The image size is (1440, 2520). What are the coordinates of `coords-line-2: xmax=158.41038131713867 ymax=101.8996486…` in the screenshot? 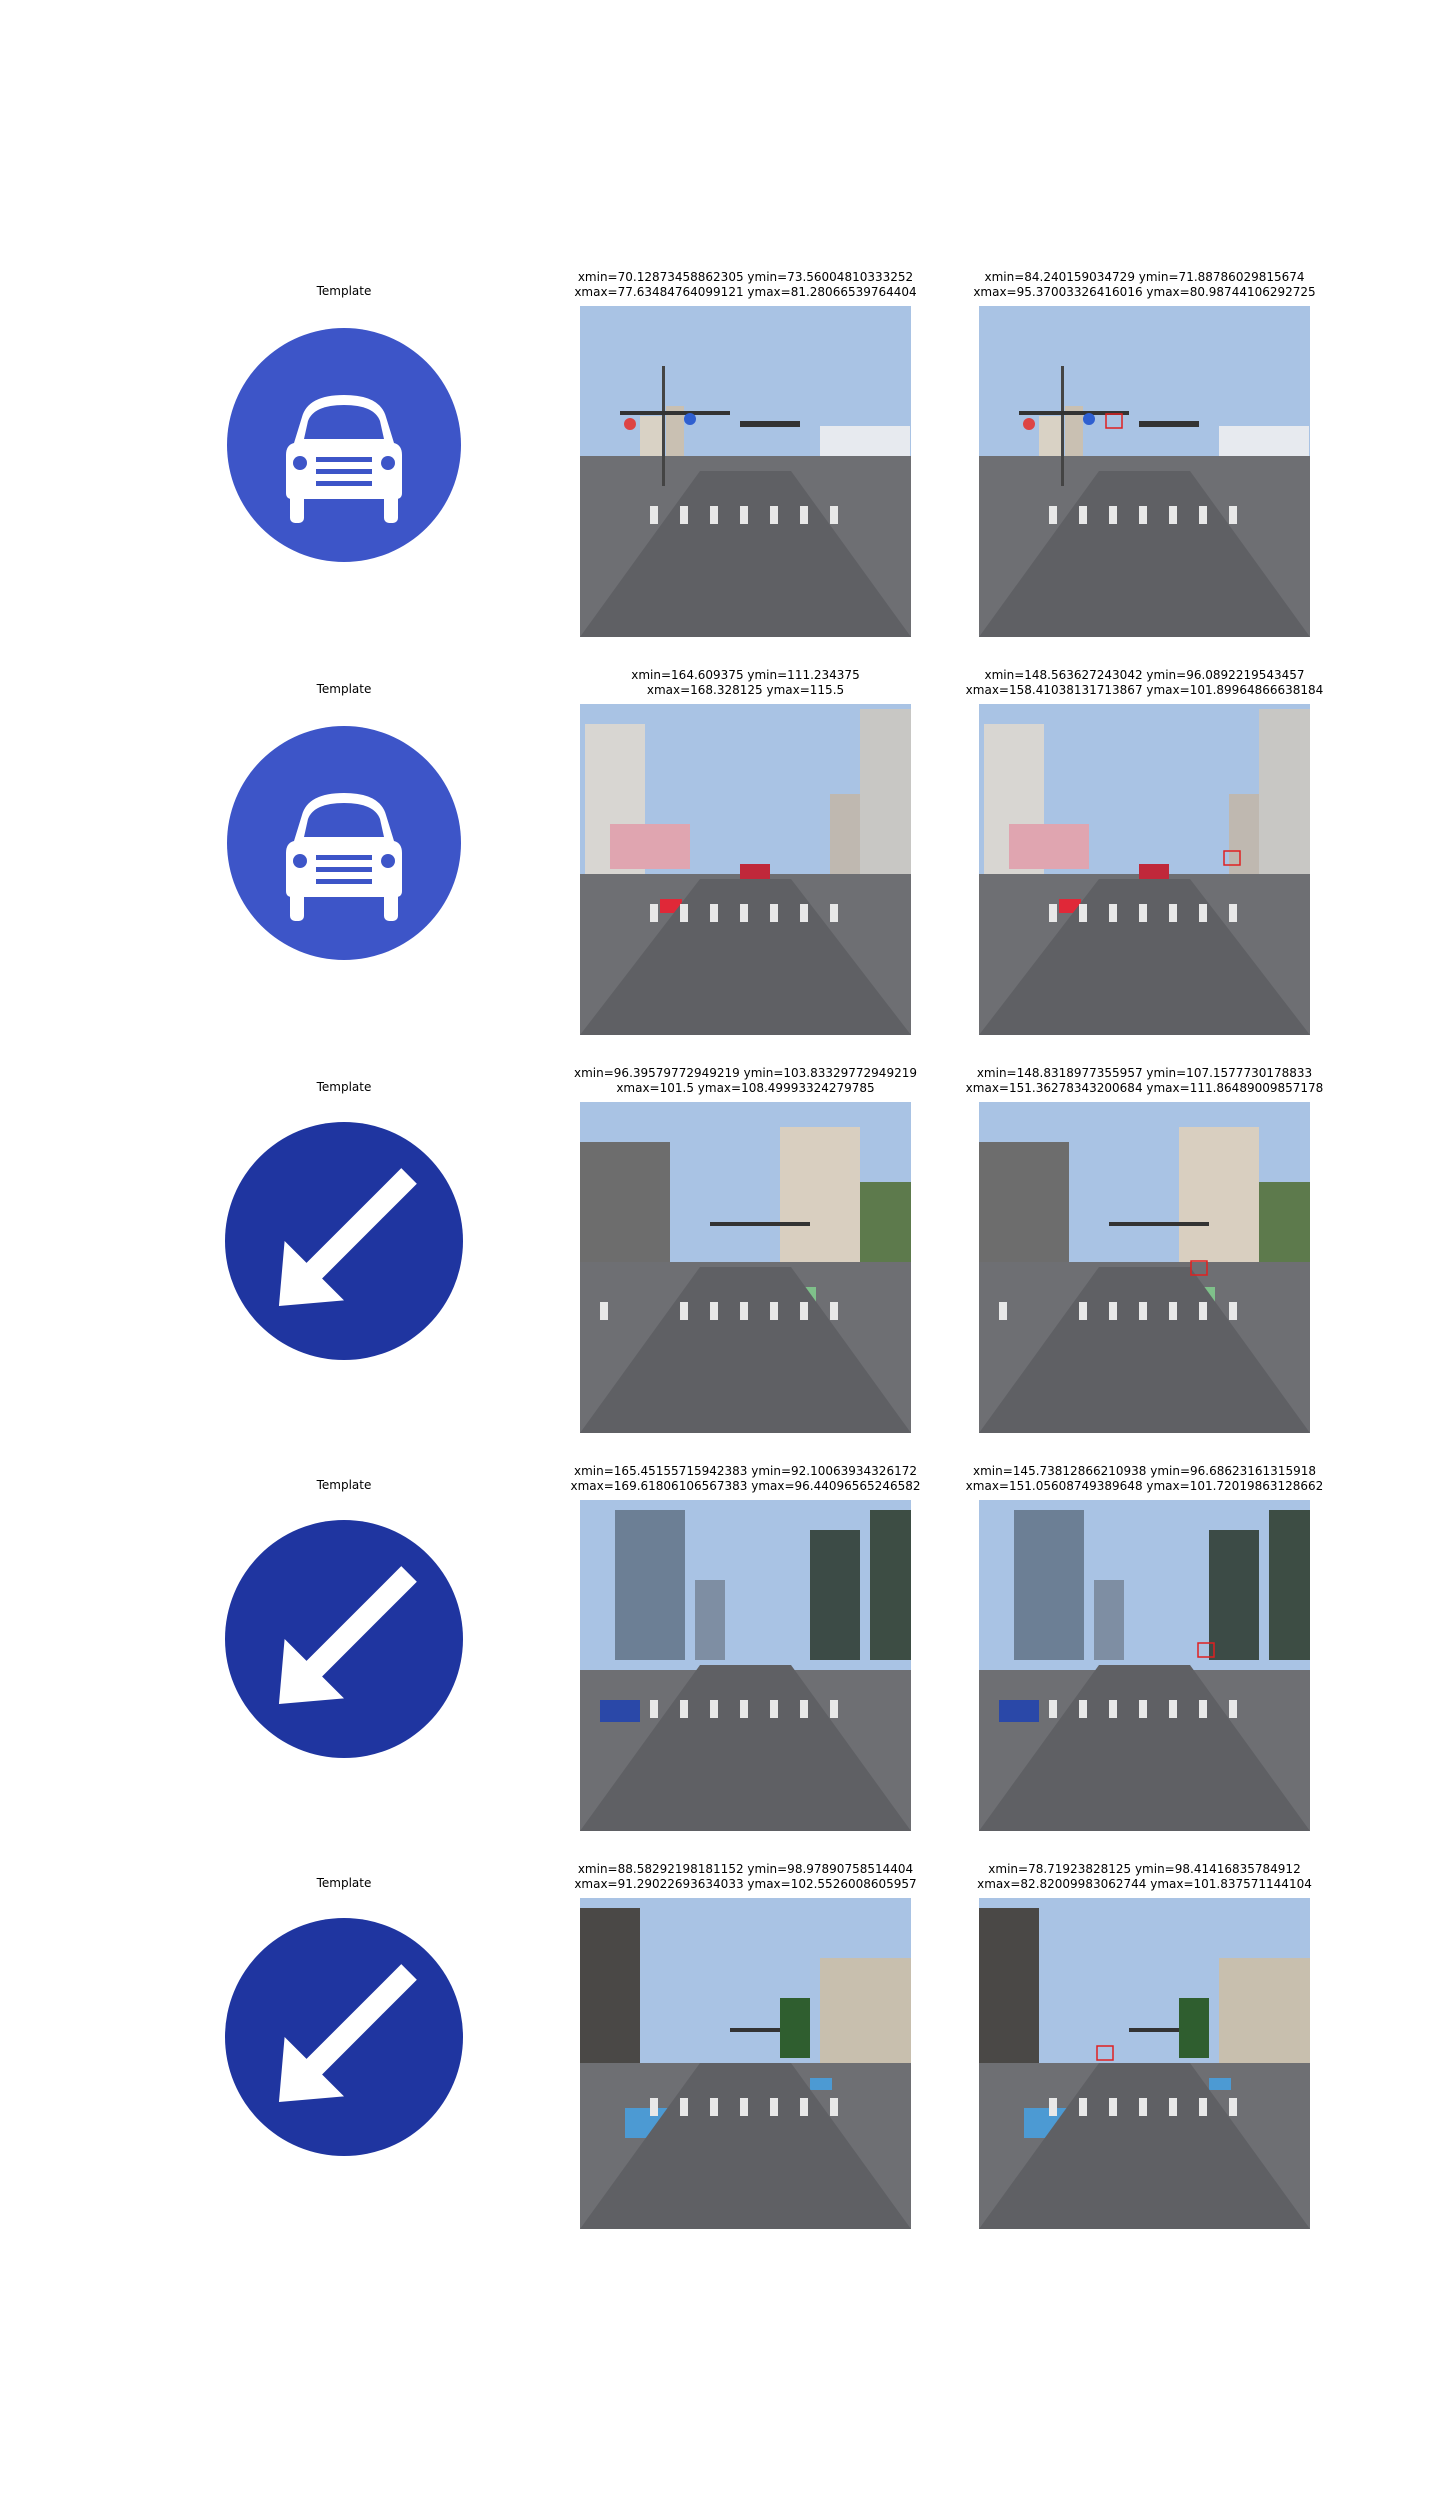 It's located at (1144, 690).